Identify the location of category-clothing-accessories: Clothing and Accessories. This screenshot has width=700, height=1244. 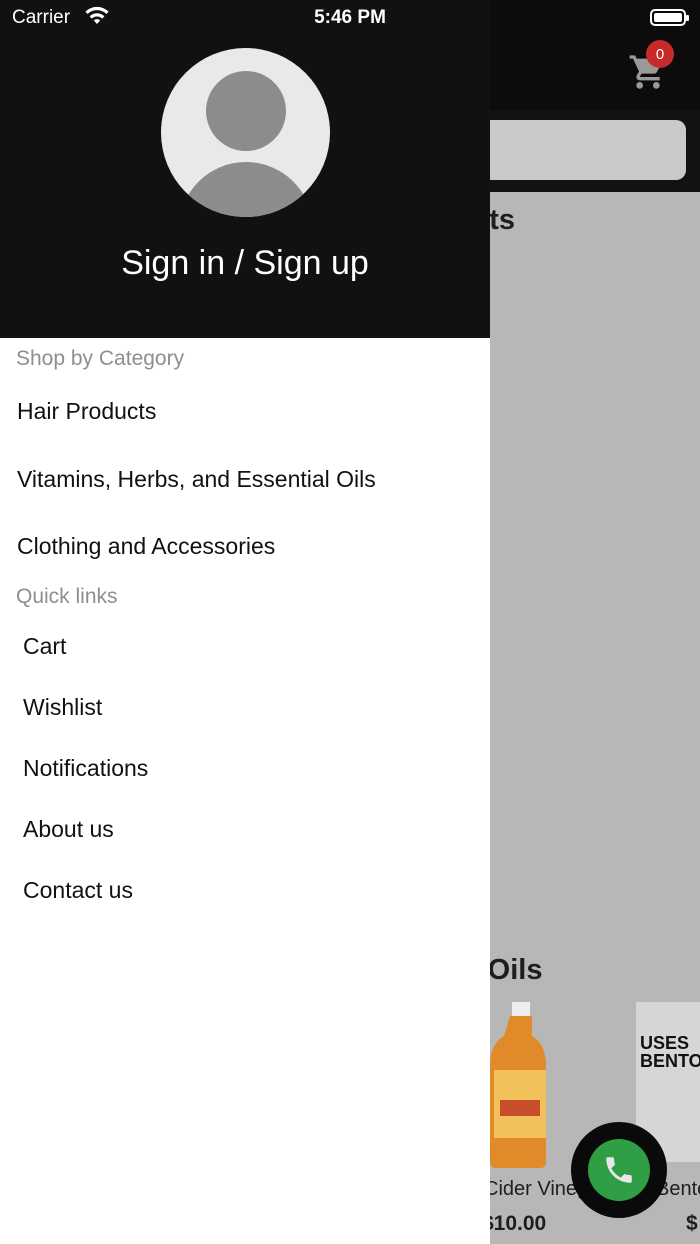
(146, 546).